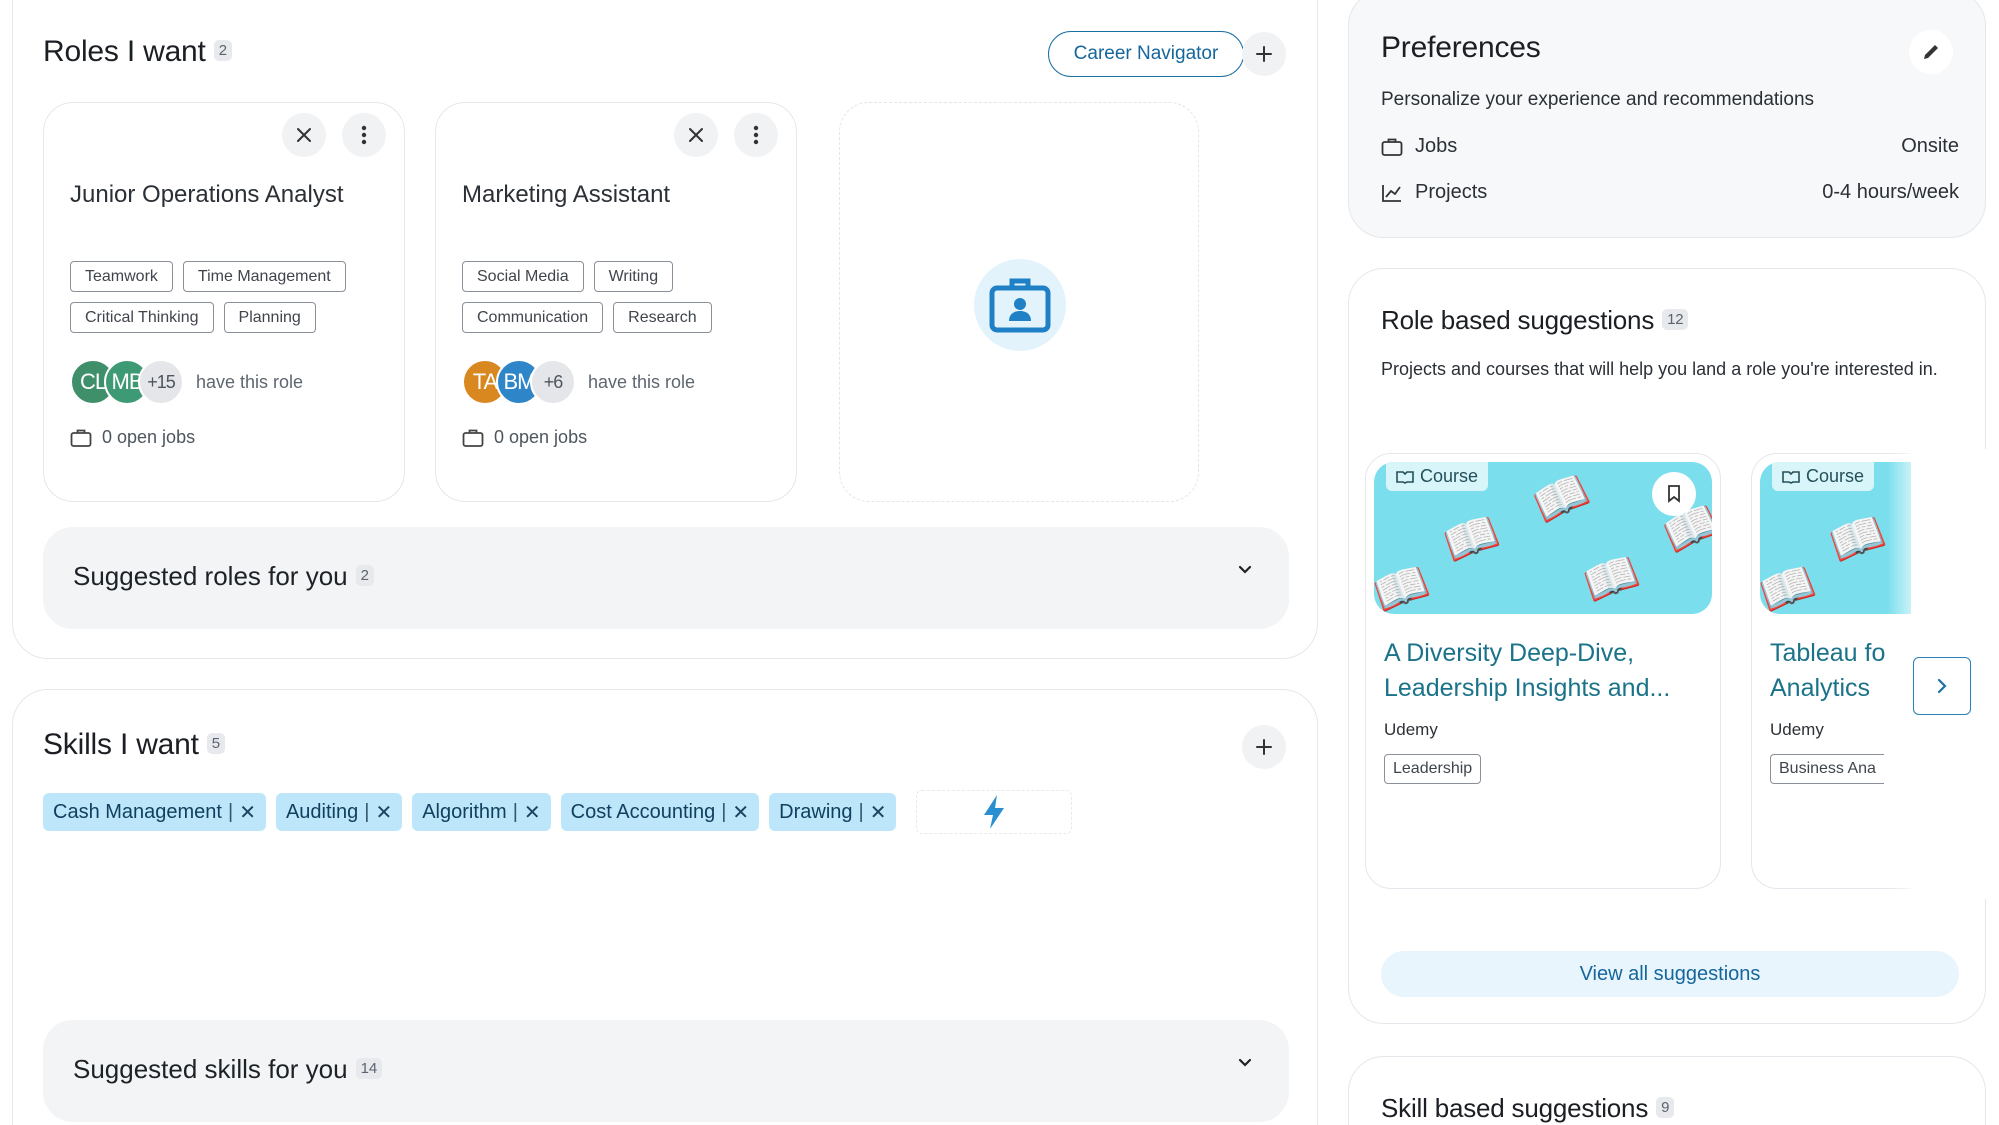 The width and height of the screenshot is (1999, 1125). Describe the element at coordinates (121, 276) in the screenshot. I see `skill-tag: Teamwork` at that location.